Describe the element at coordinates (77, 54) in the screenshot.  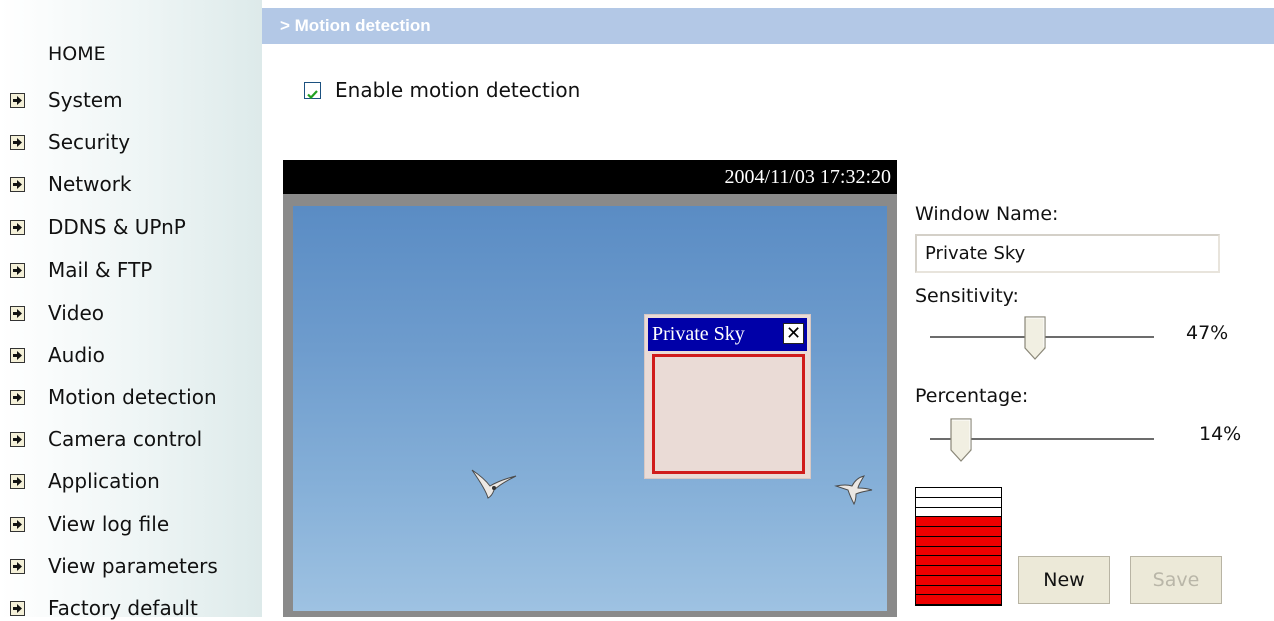
I see `home-link: HOME` at that location.